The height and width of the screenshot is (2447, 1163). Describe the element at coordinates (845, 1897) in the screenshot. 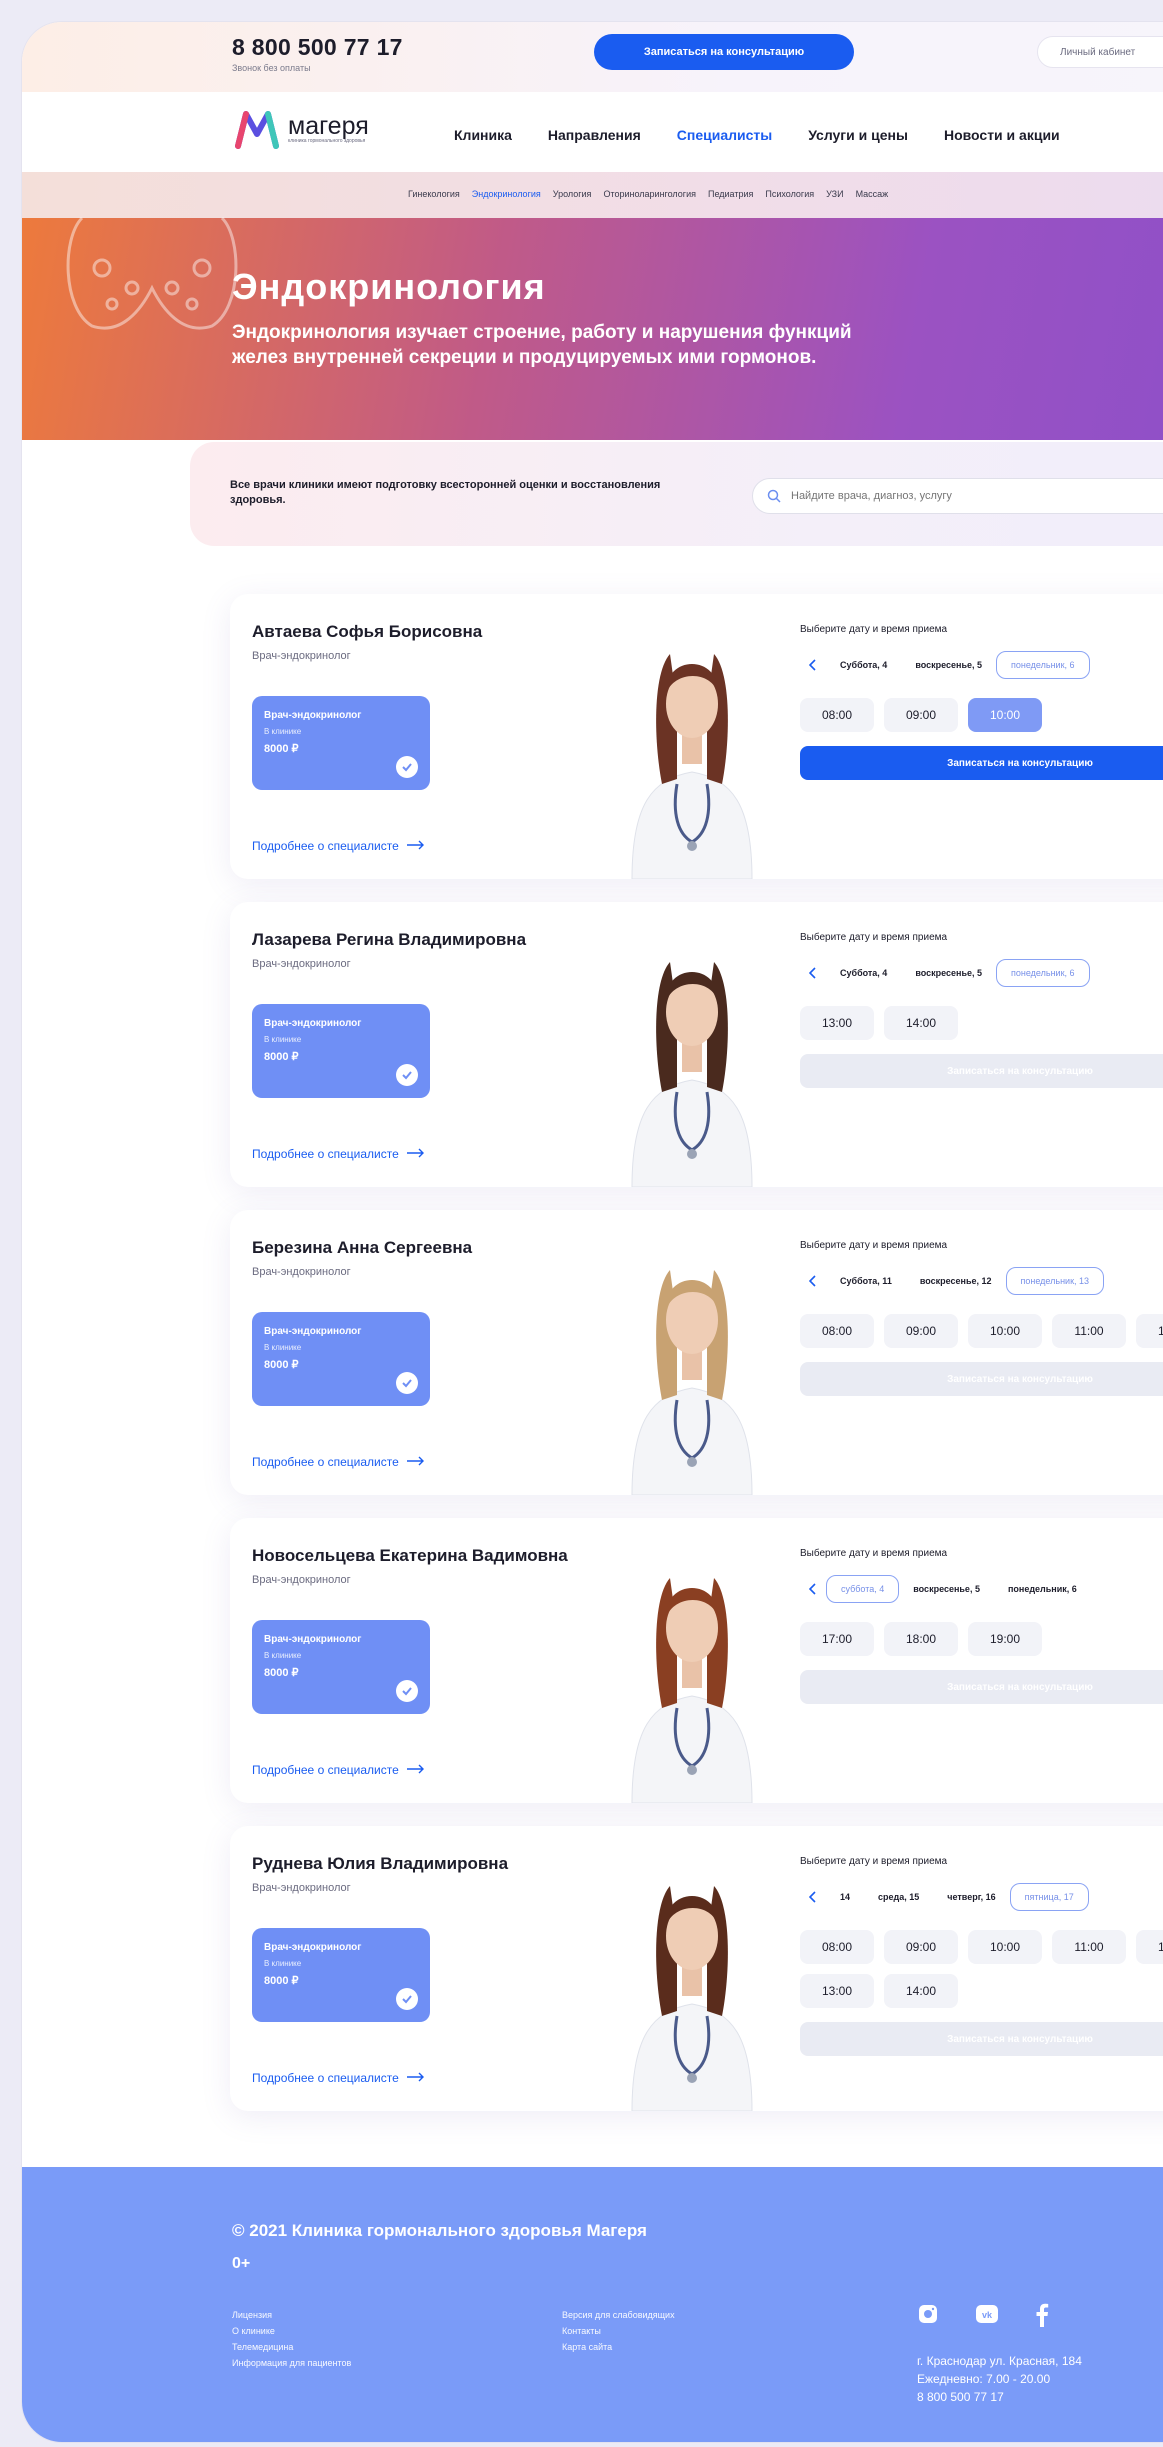

I see `day-option: 14` at that location.